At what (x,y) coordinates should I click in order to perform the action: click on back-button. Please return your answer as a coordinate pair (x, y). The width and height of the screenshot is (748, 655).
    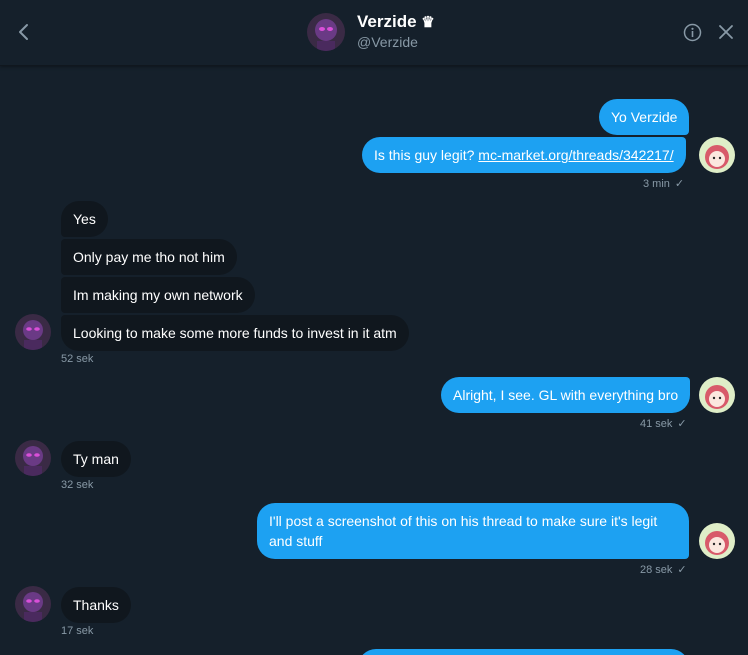
    Looking at the image, I should click on (24, 32).